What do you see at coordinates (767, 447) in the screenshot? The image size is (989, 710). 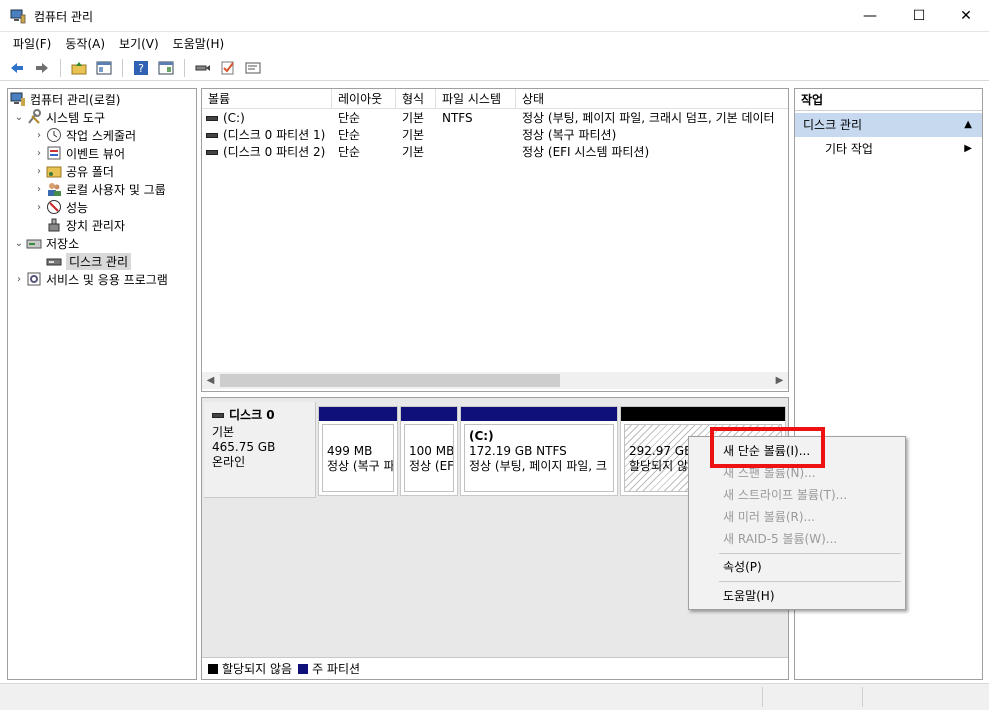 I see `annotation-highlight-box` at bounding box center [767, 447].